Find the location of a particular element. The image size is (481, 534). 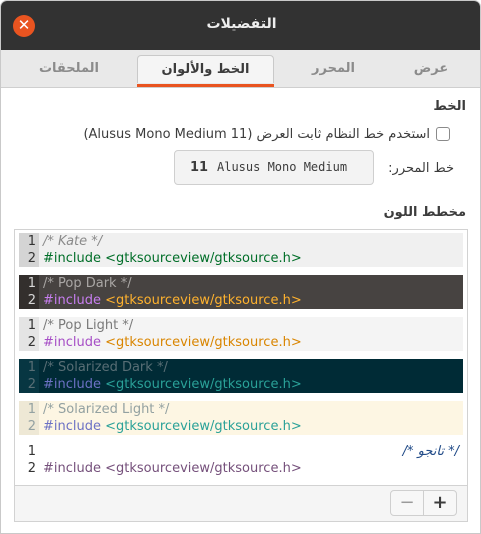

tab-editor: المحرر is located at coordinates (333, 69).